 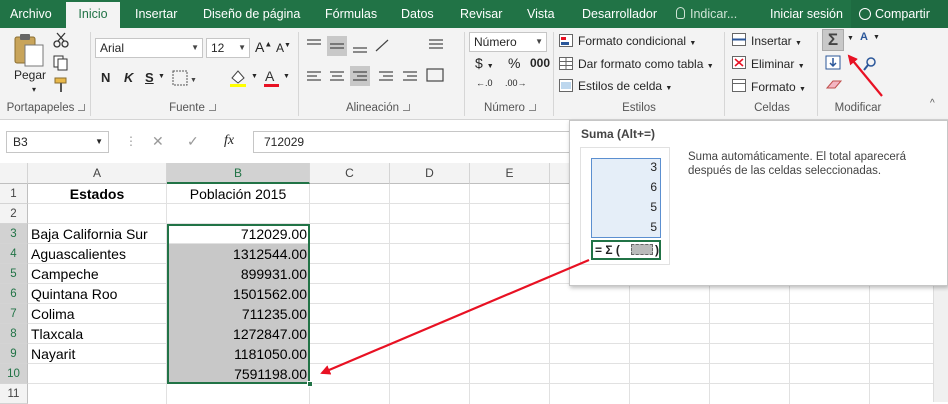 I want to click on font-name-select: Arial ▼, so click(x=149, y=48).